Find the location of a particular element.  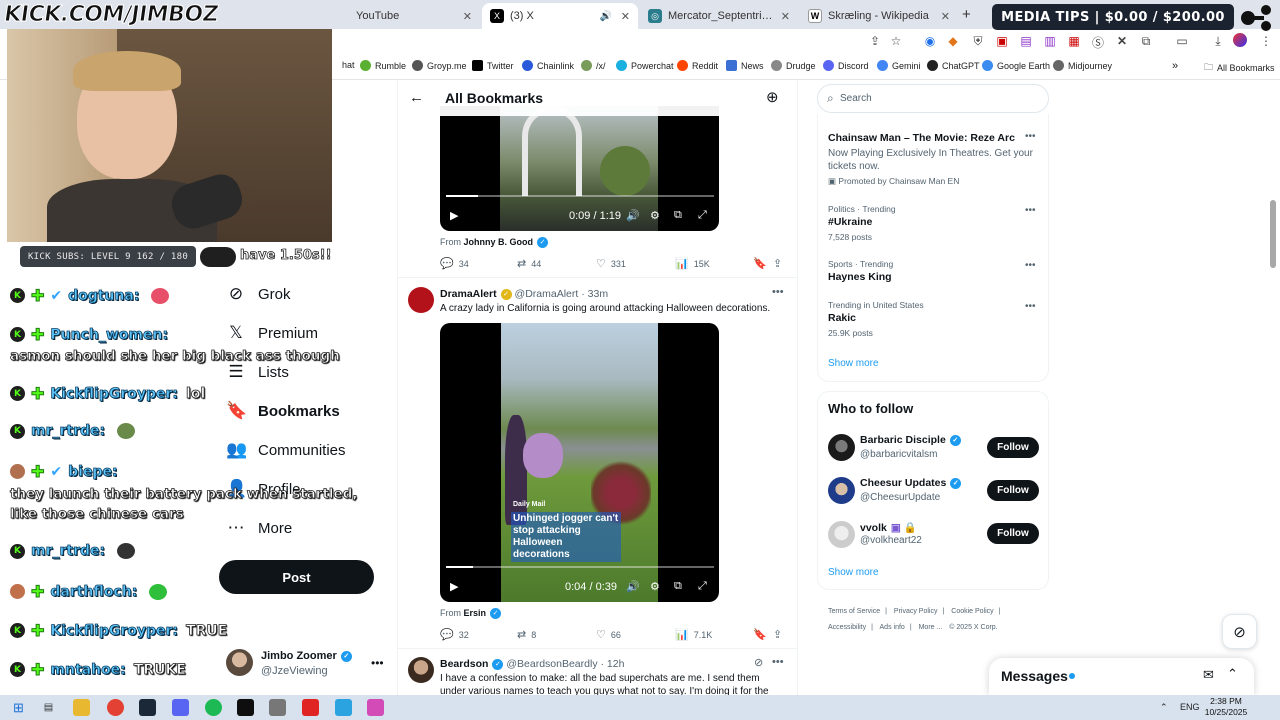

extension-icon: Ⓢ is located at coordinates (1098, 42).